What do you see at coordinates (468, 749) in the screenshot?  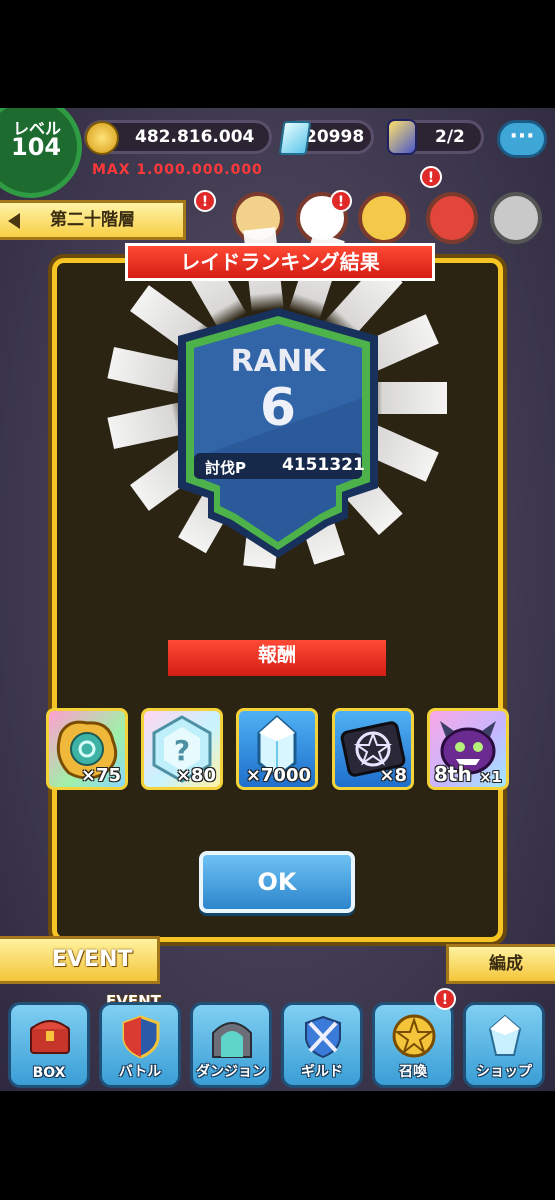 I see `reward-item: 8th ×1` at bounding box center [468, 749].